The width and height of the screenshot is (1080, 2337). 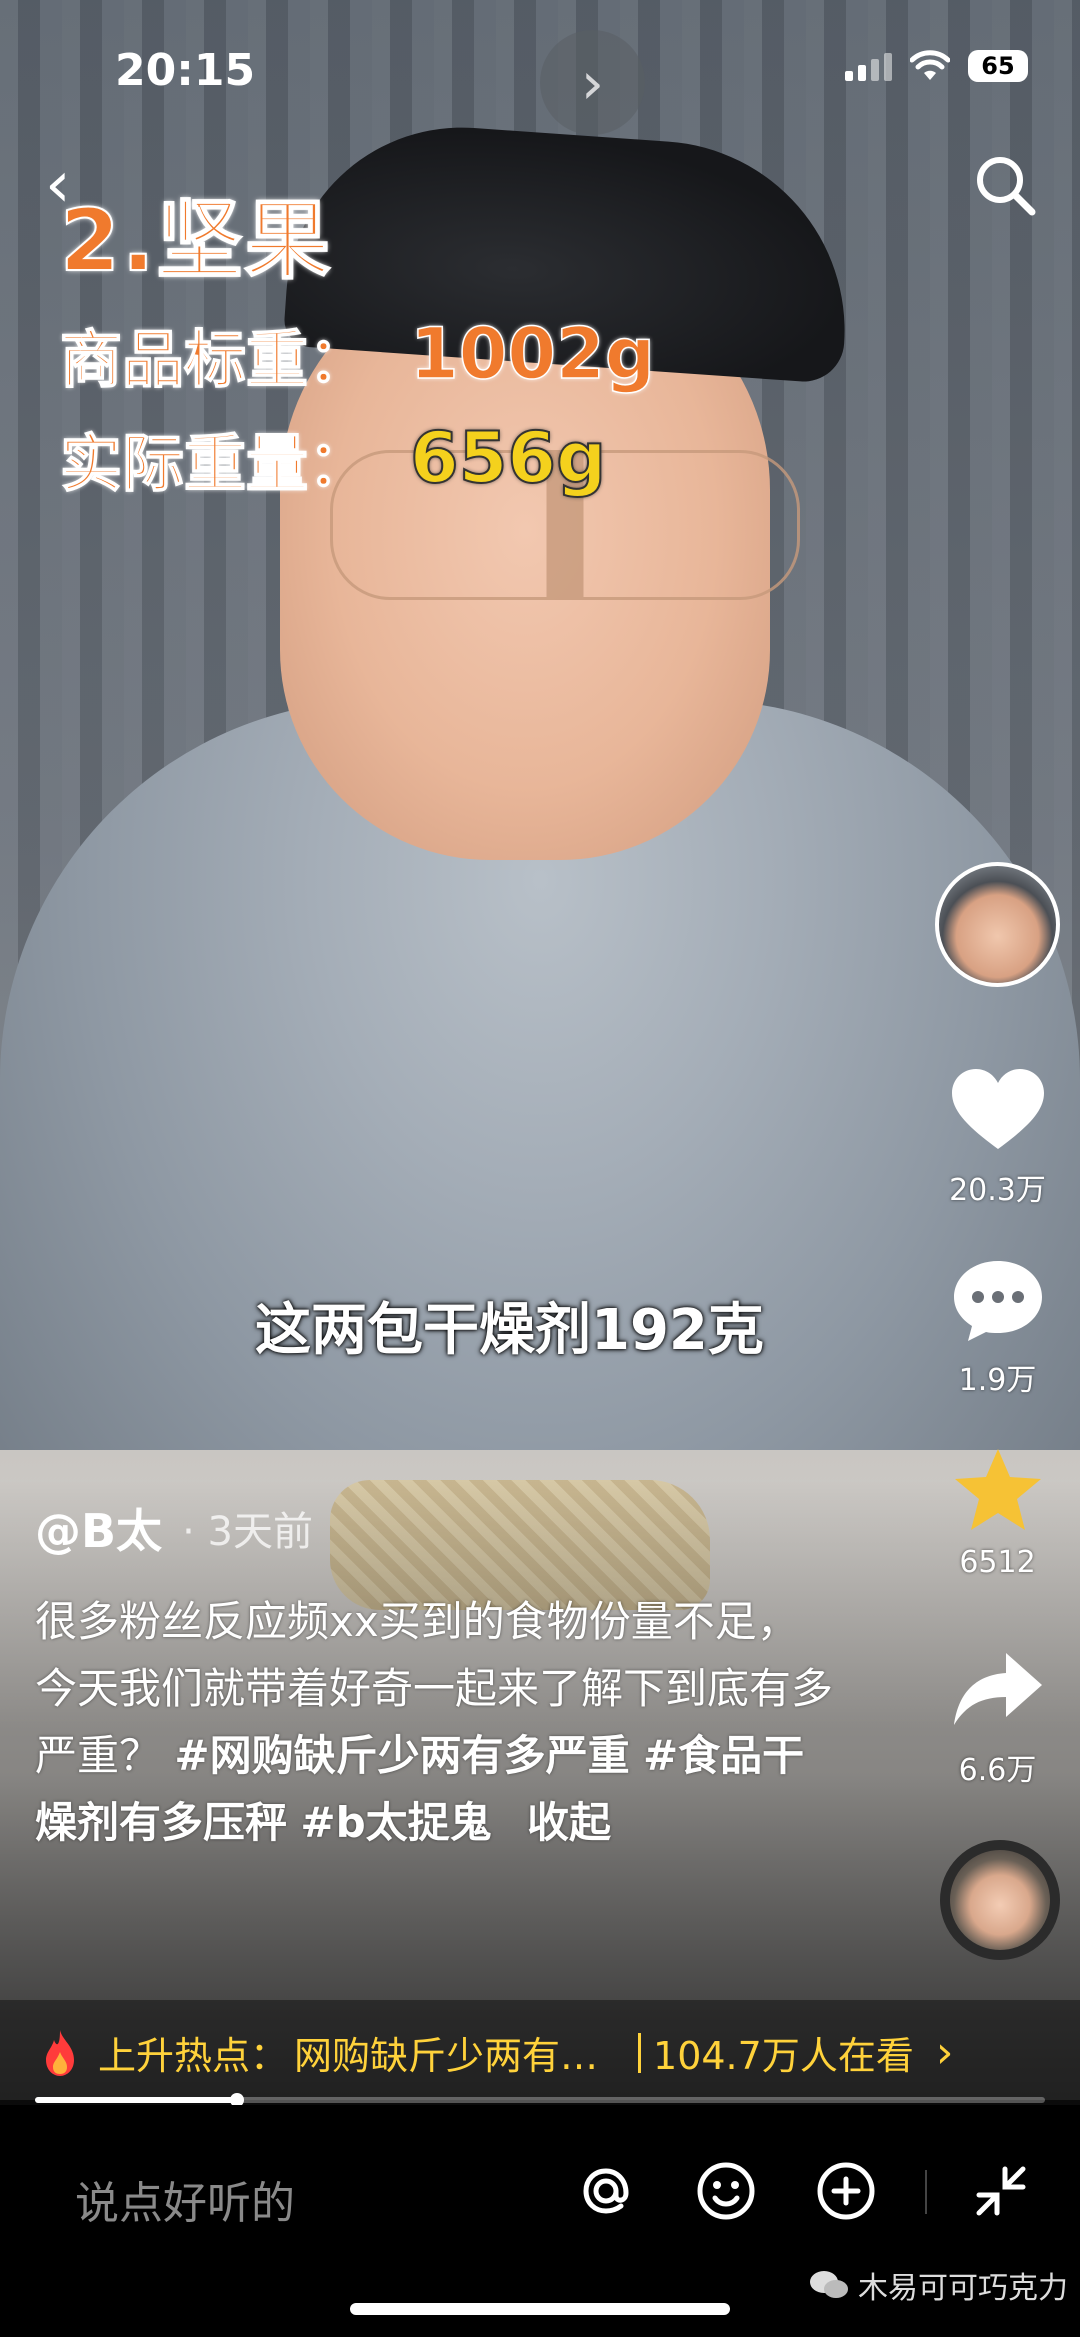 I want to click on overlay-line-actual-weight: 实际重量： 656g, so click(x=357, y=458).